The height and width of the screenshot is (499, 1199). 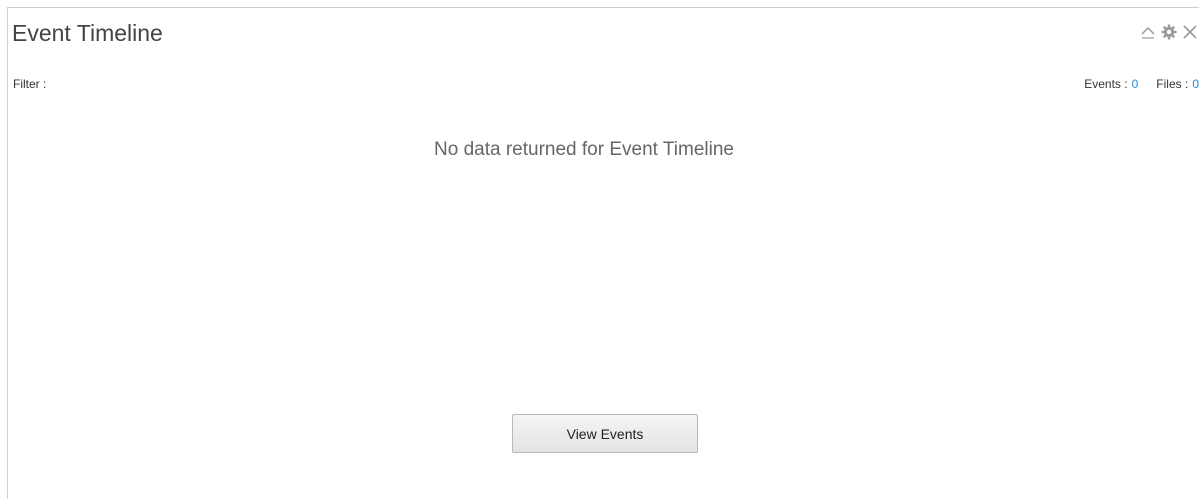 What do you see at coordinates (1189, 31) in the screenshot?
I see `close-icon` at bounding box center [1189, 31].